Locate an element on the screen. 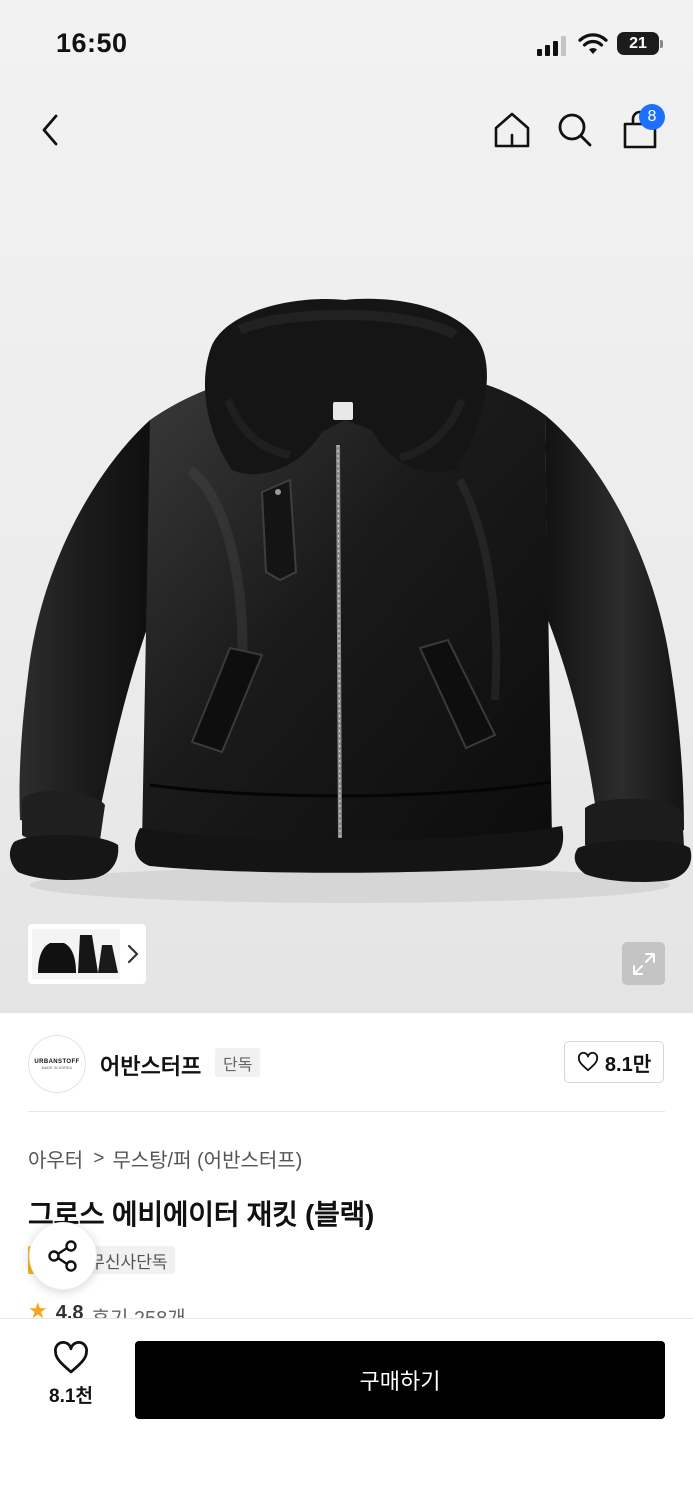 The height and width of the screenshot is (1500, 693). cart-count-badge: 8 is located at coordinates (652, 117).